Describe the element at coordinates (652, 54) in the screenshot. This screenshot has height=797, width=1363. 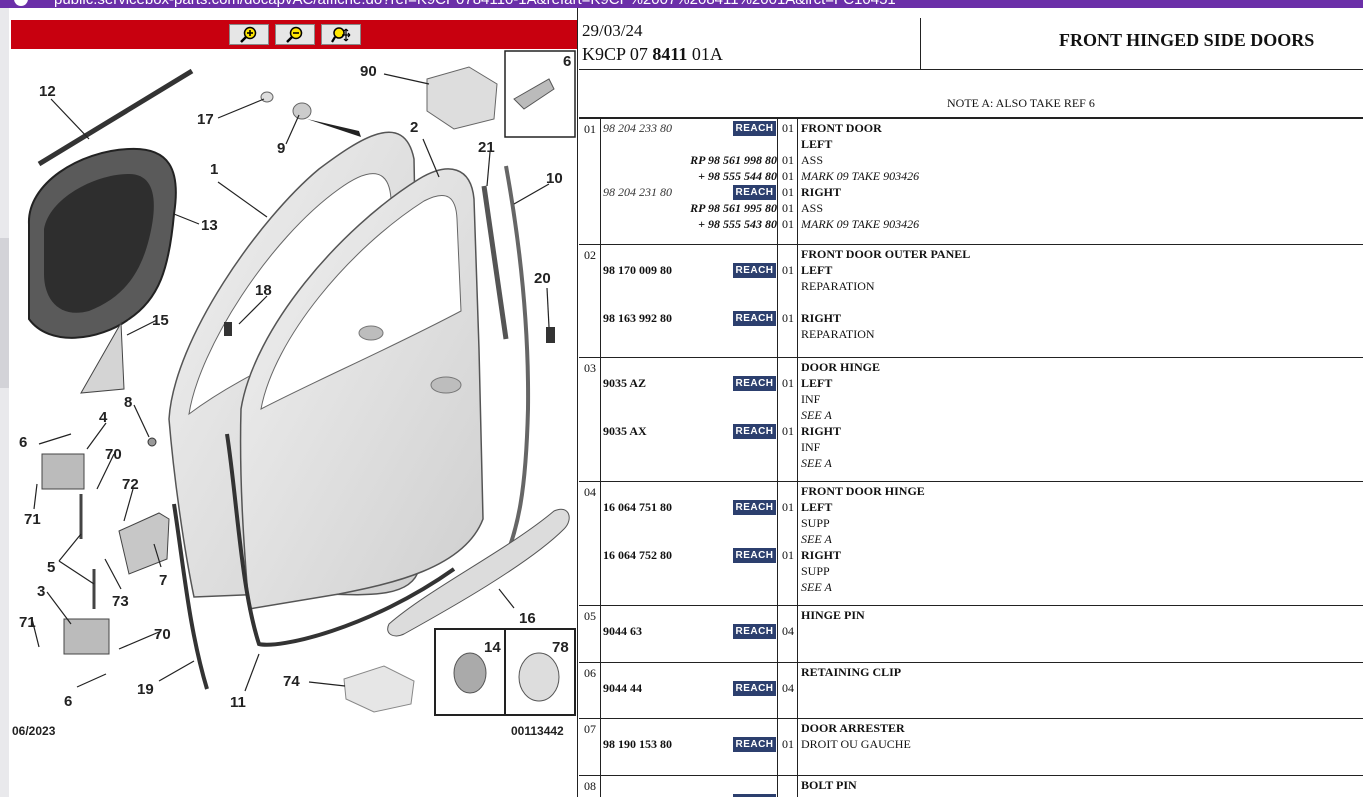
I see `header-code: K9CP 07 8411 01A` at that location.